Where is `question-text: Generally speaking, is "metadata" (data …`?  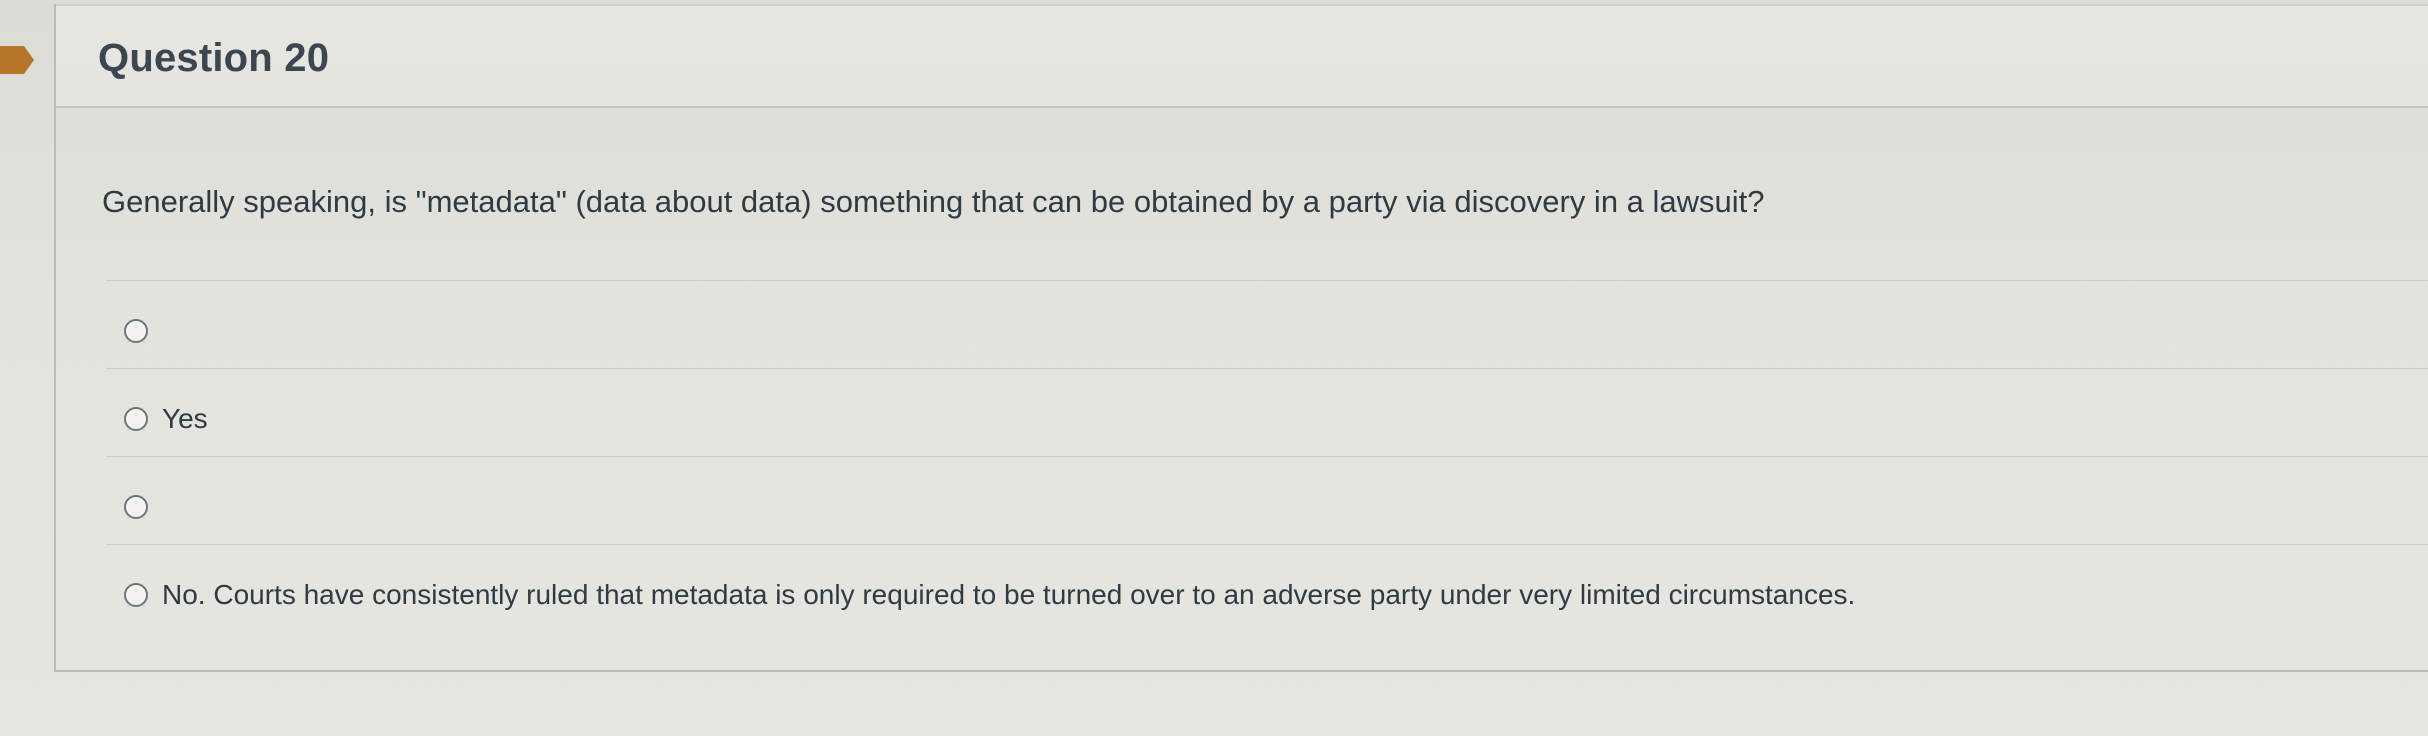 question-text: Generally speaking, is "metadata" (data … is located at coordinates (933, 201).